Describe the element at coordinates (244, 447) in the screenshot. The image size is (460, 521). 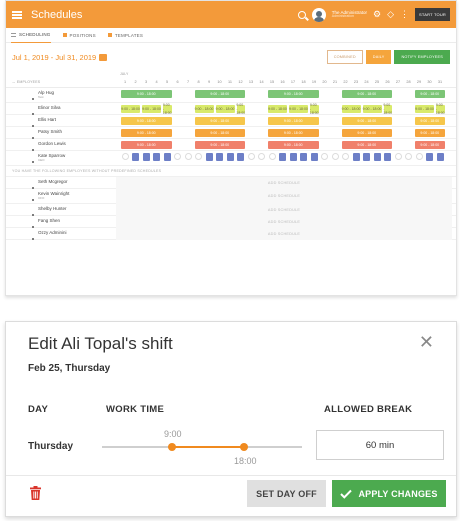
I see `end-time-handle` at that location.